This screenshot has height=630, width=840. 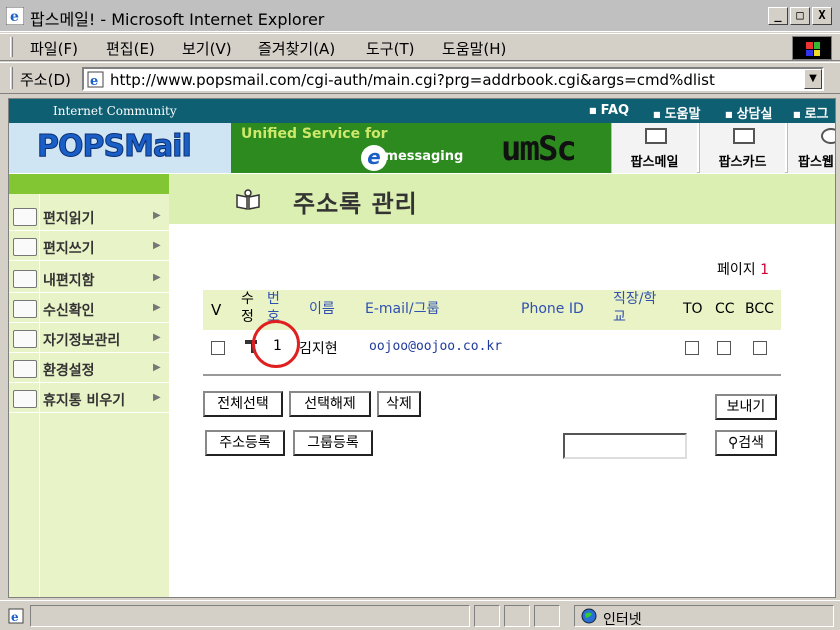 What do you see at coordinates (115, 147) in the screenshot?
I see `logo-text: POPSMail` at bounding box center [115, 147].